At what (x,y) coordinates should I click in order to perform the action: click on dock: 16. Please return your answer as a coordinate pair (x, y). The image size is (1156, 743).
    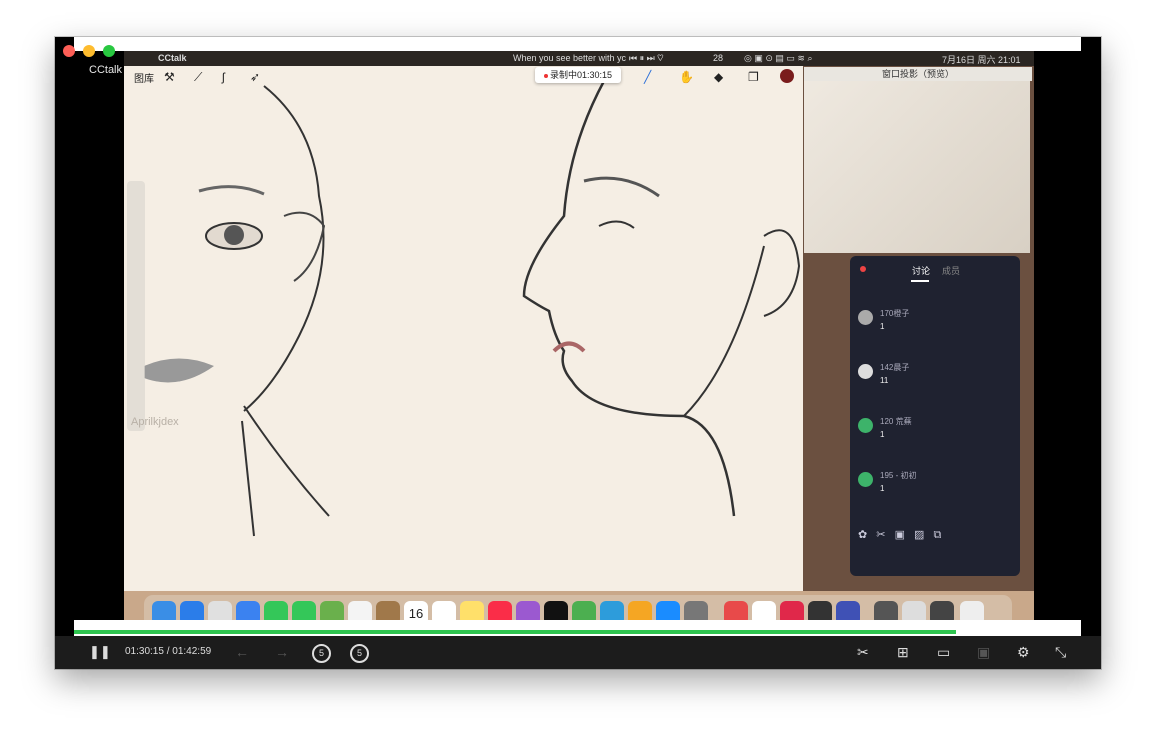
    Looking at the image, I should click on (578, 608).